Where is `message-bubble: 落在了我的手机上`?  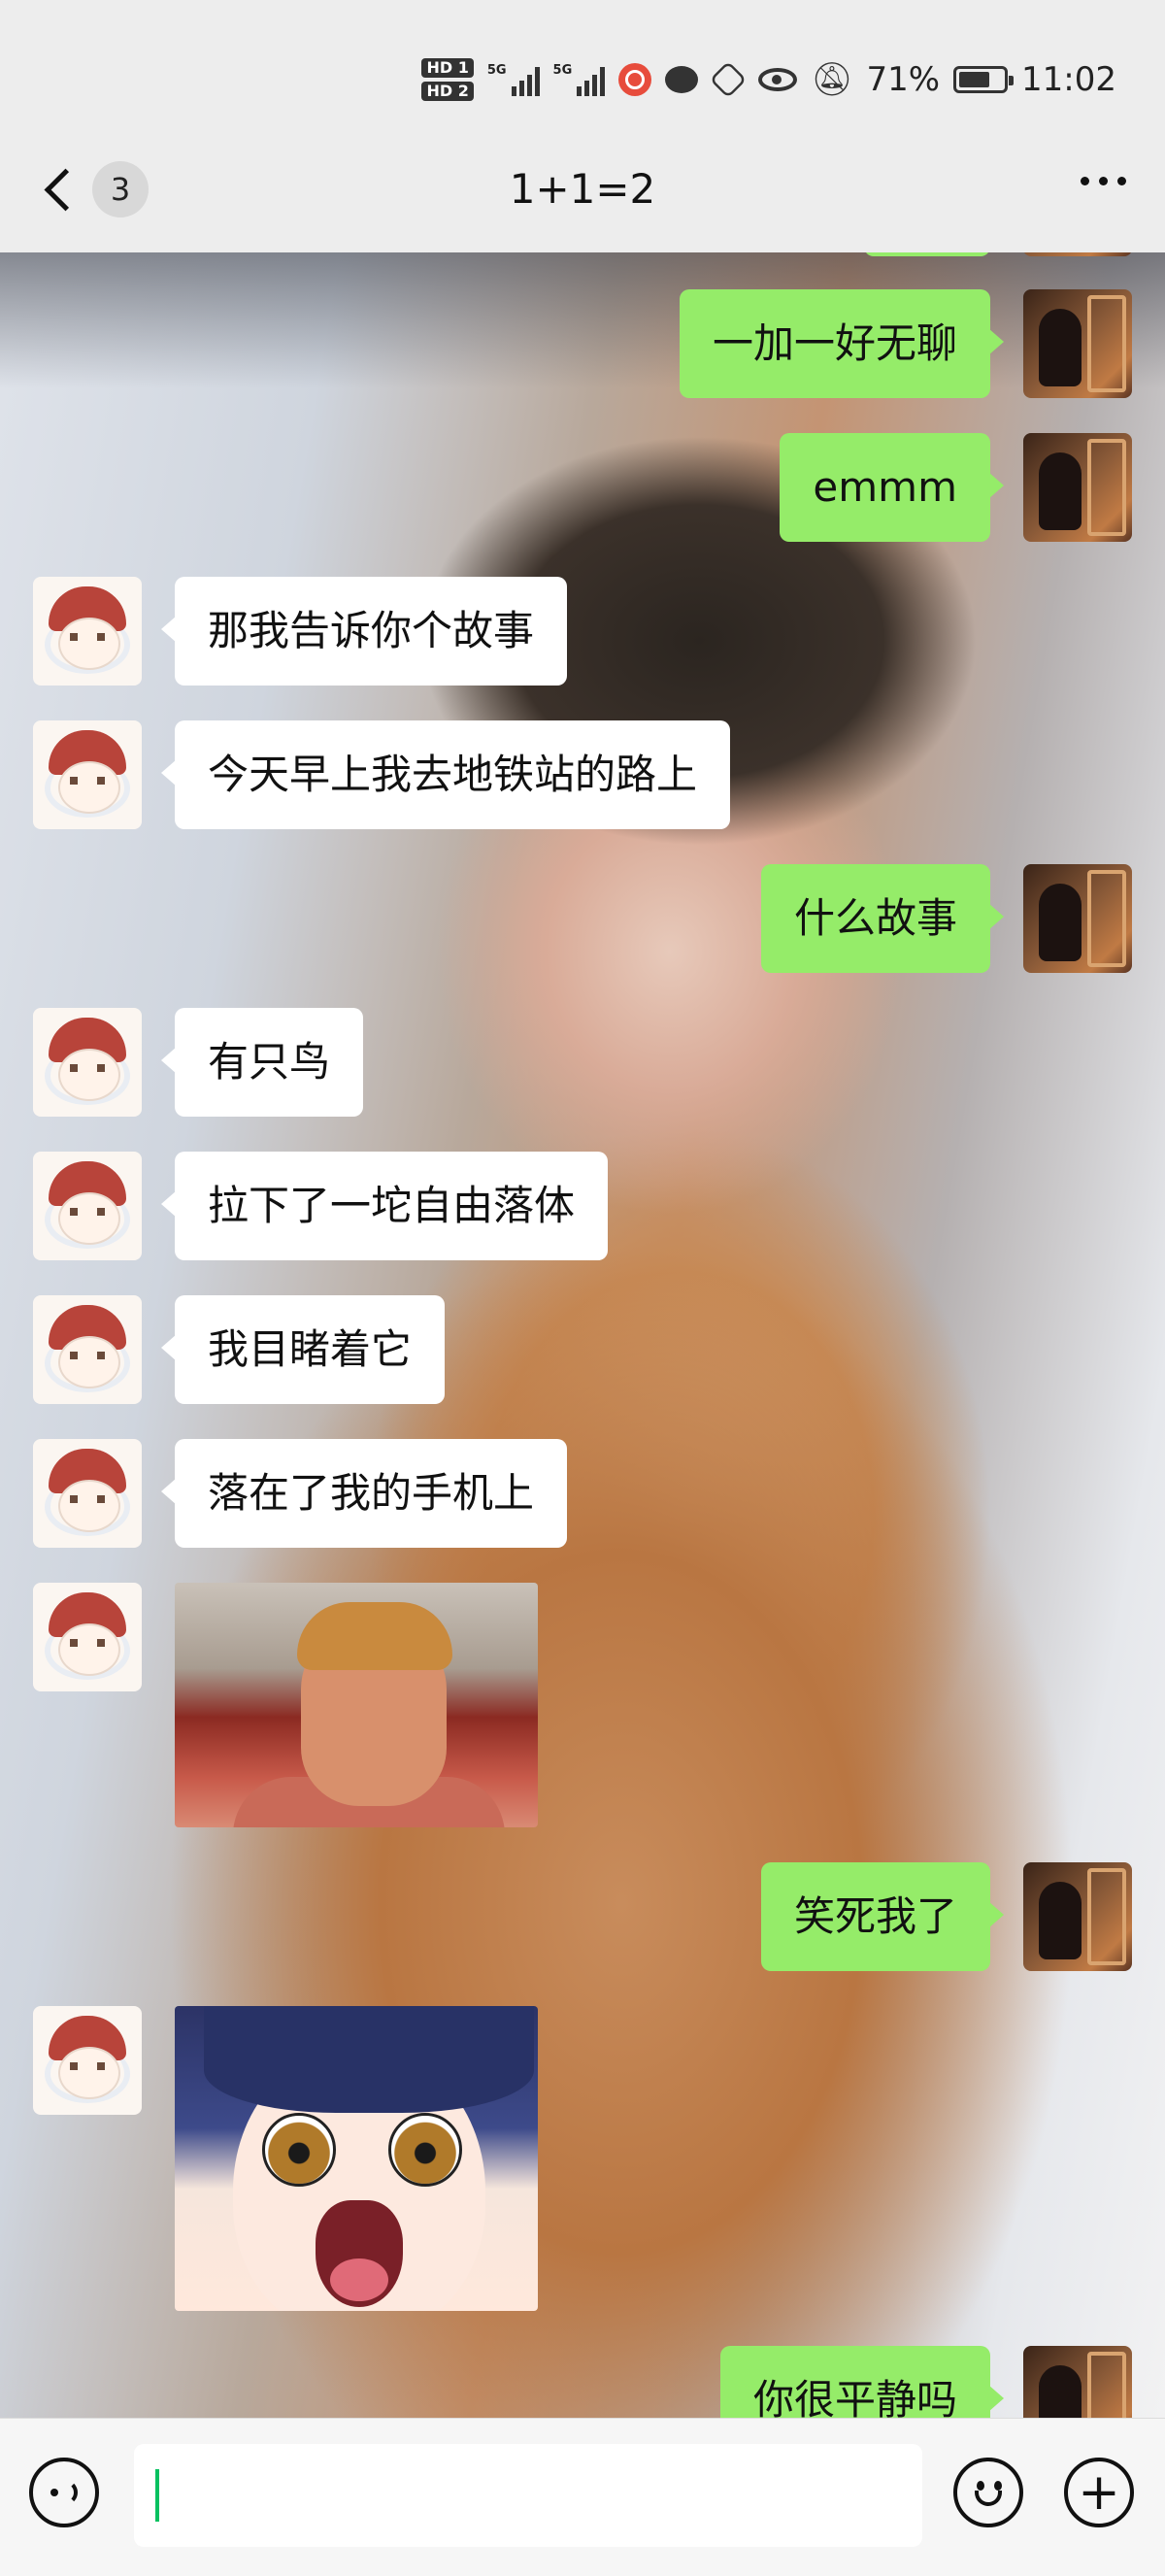
message-bubble: 落在了我的手机上 is located at coordinates (364, 1494).